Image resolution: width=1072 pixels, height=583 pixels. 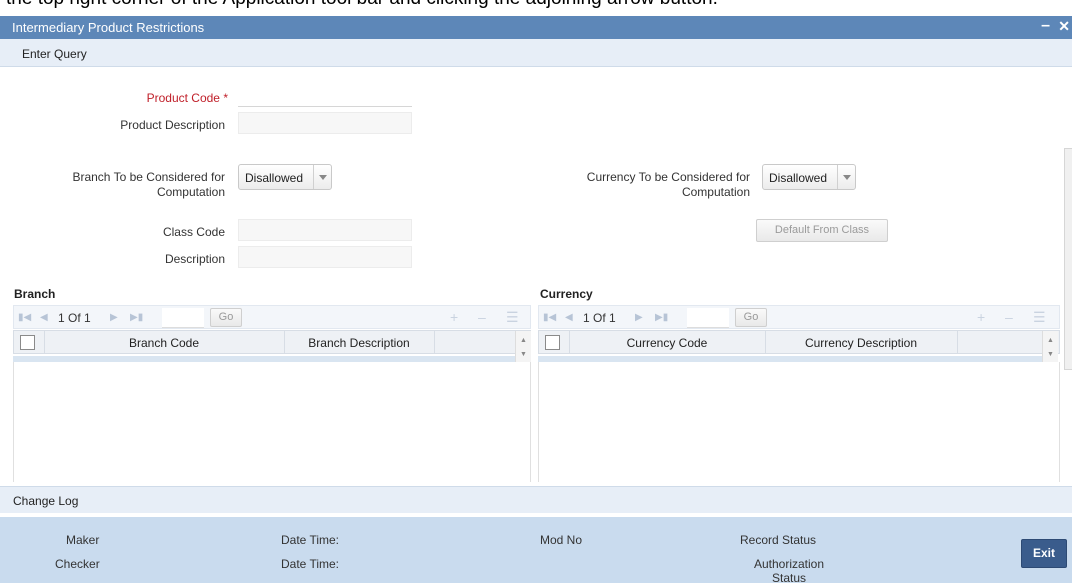 I want to click on currency-page-input, so click(x=708, y=318).